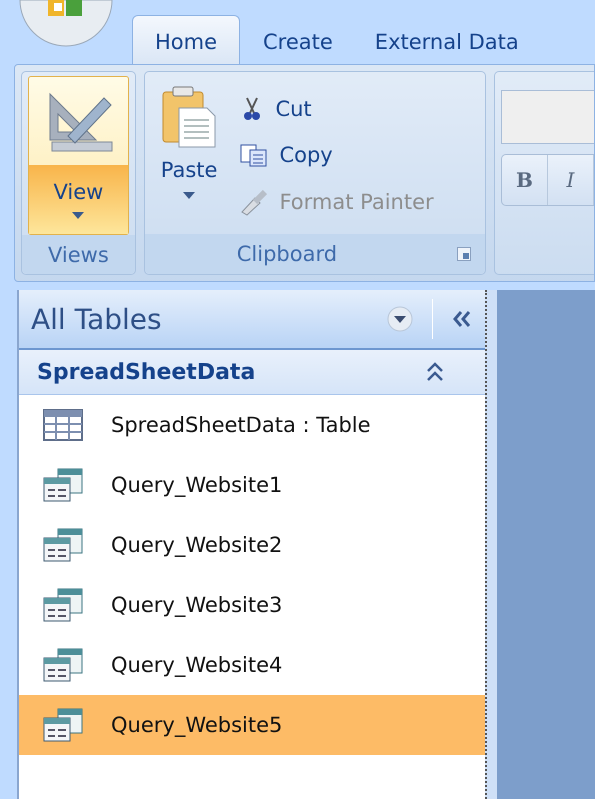  What do you see at coordinates (78, 156) in the screenshot?
I see `view-button: View` at bounding box center [78, 156].